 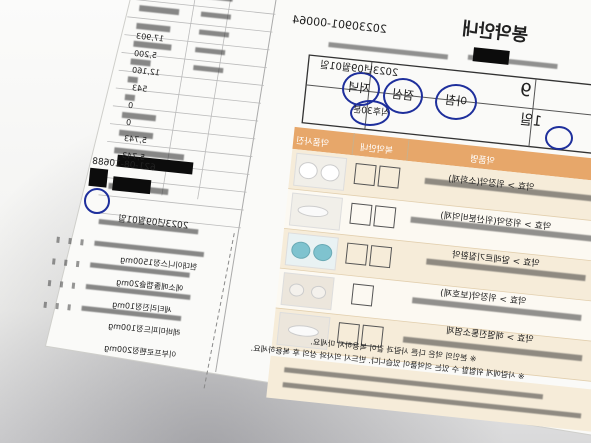 What do you see at coordinates (531, 121) in the screenshot?
I see `dosage-count-label: 1일` at bounding box center [531, 121].